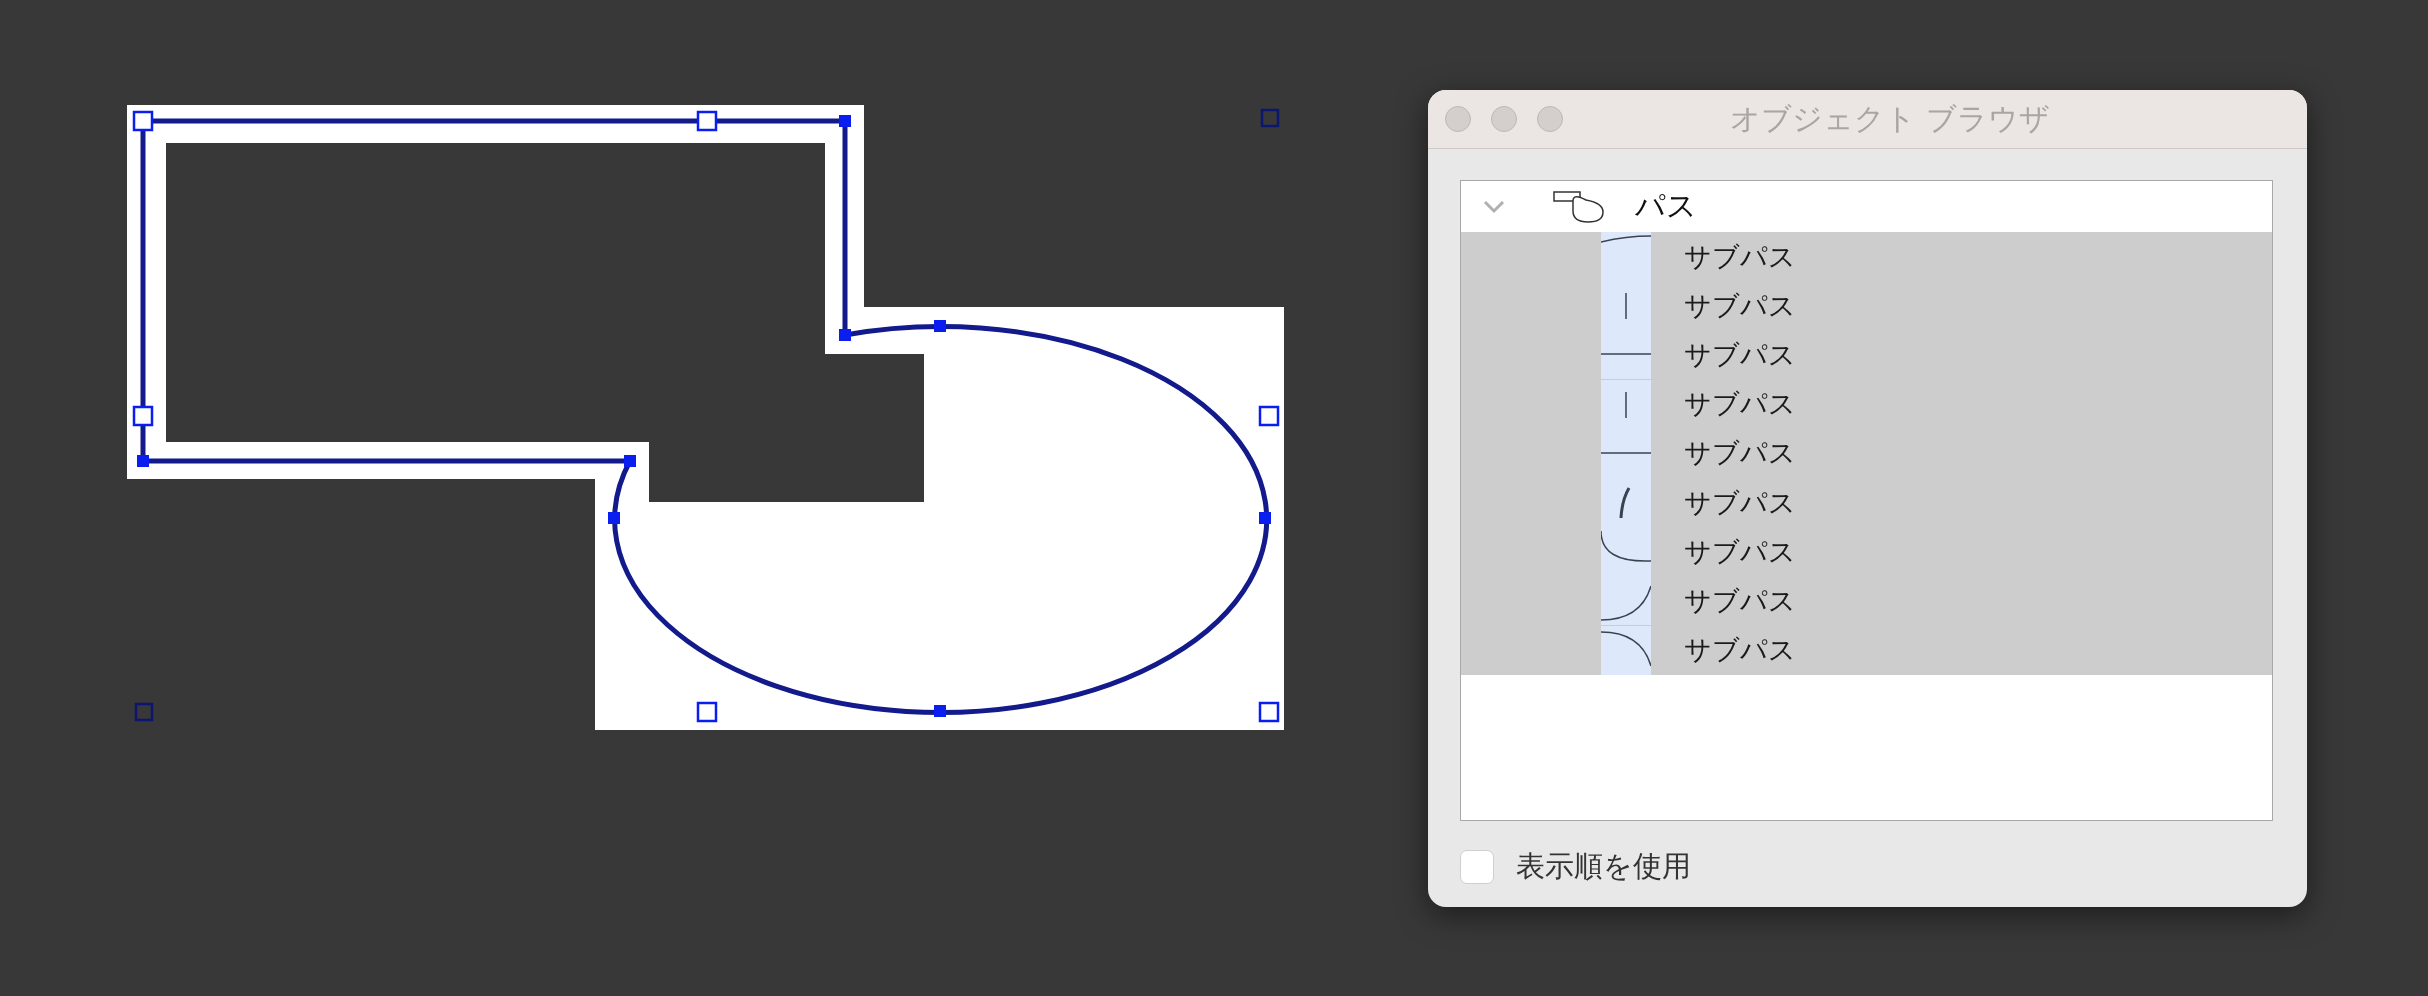  Describe the element at coordinates (1550, 119) in the screenshot. I see `zoom-button` at that location.